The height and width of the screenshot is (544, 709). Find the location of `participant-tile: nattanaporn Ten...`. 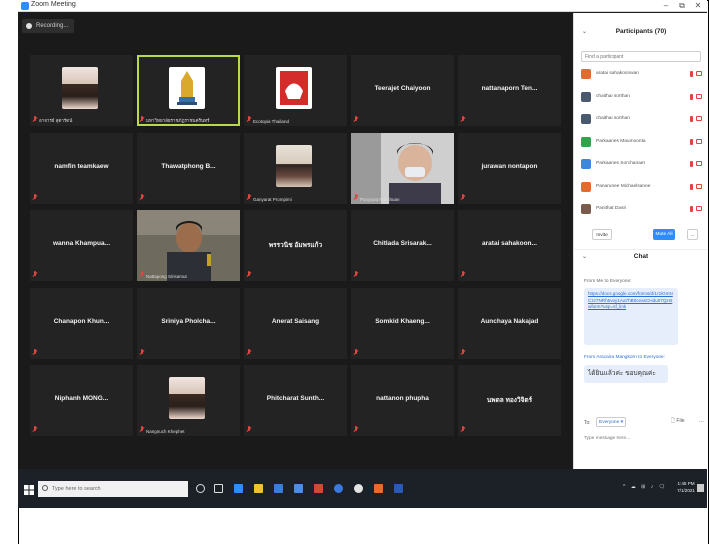

participant-tile: nattanaporn Ten... is located at coordinates (509, 90).